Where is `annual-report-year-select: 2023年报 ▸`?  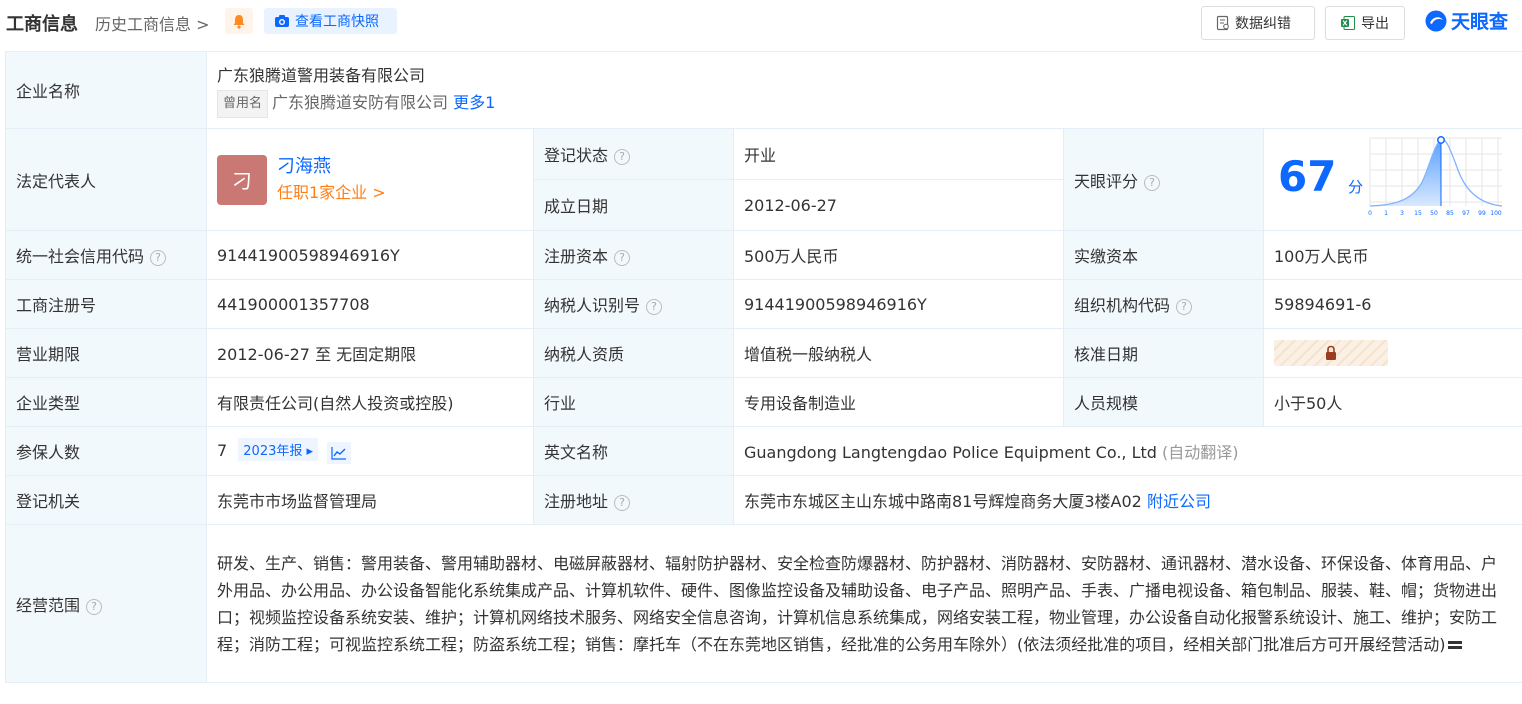 annual-report-year-select: 2023年报 ▸ is located at coordinates (278, 449).